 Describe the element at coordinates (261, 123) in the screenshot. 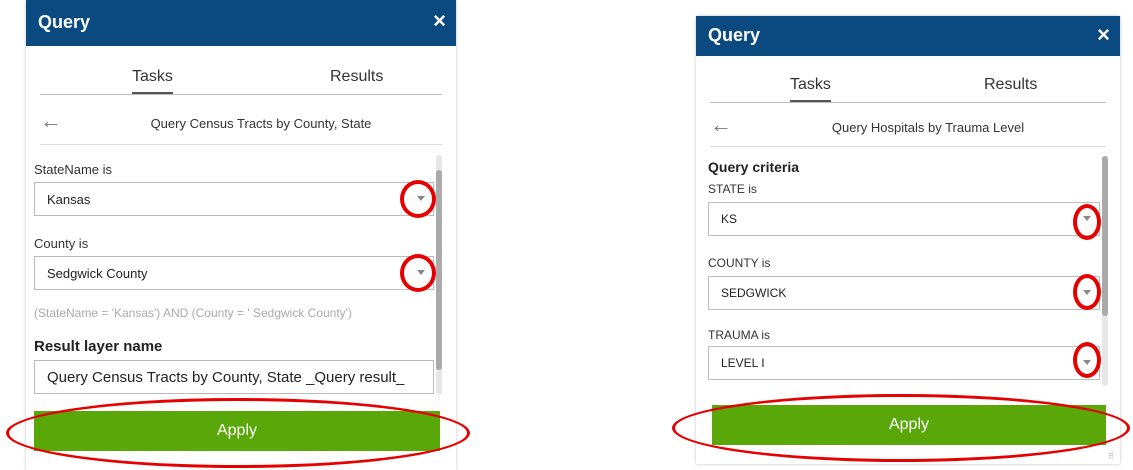

I see `task-title: Query Census Tracts by County, State` at that location.